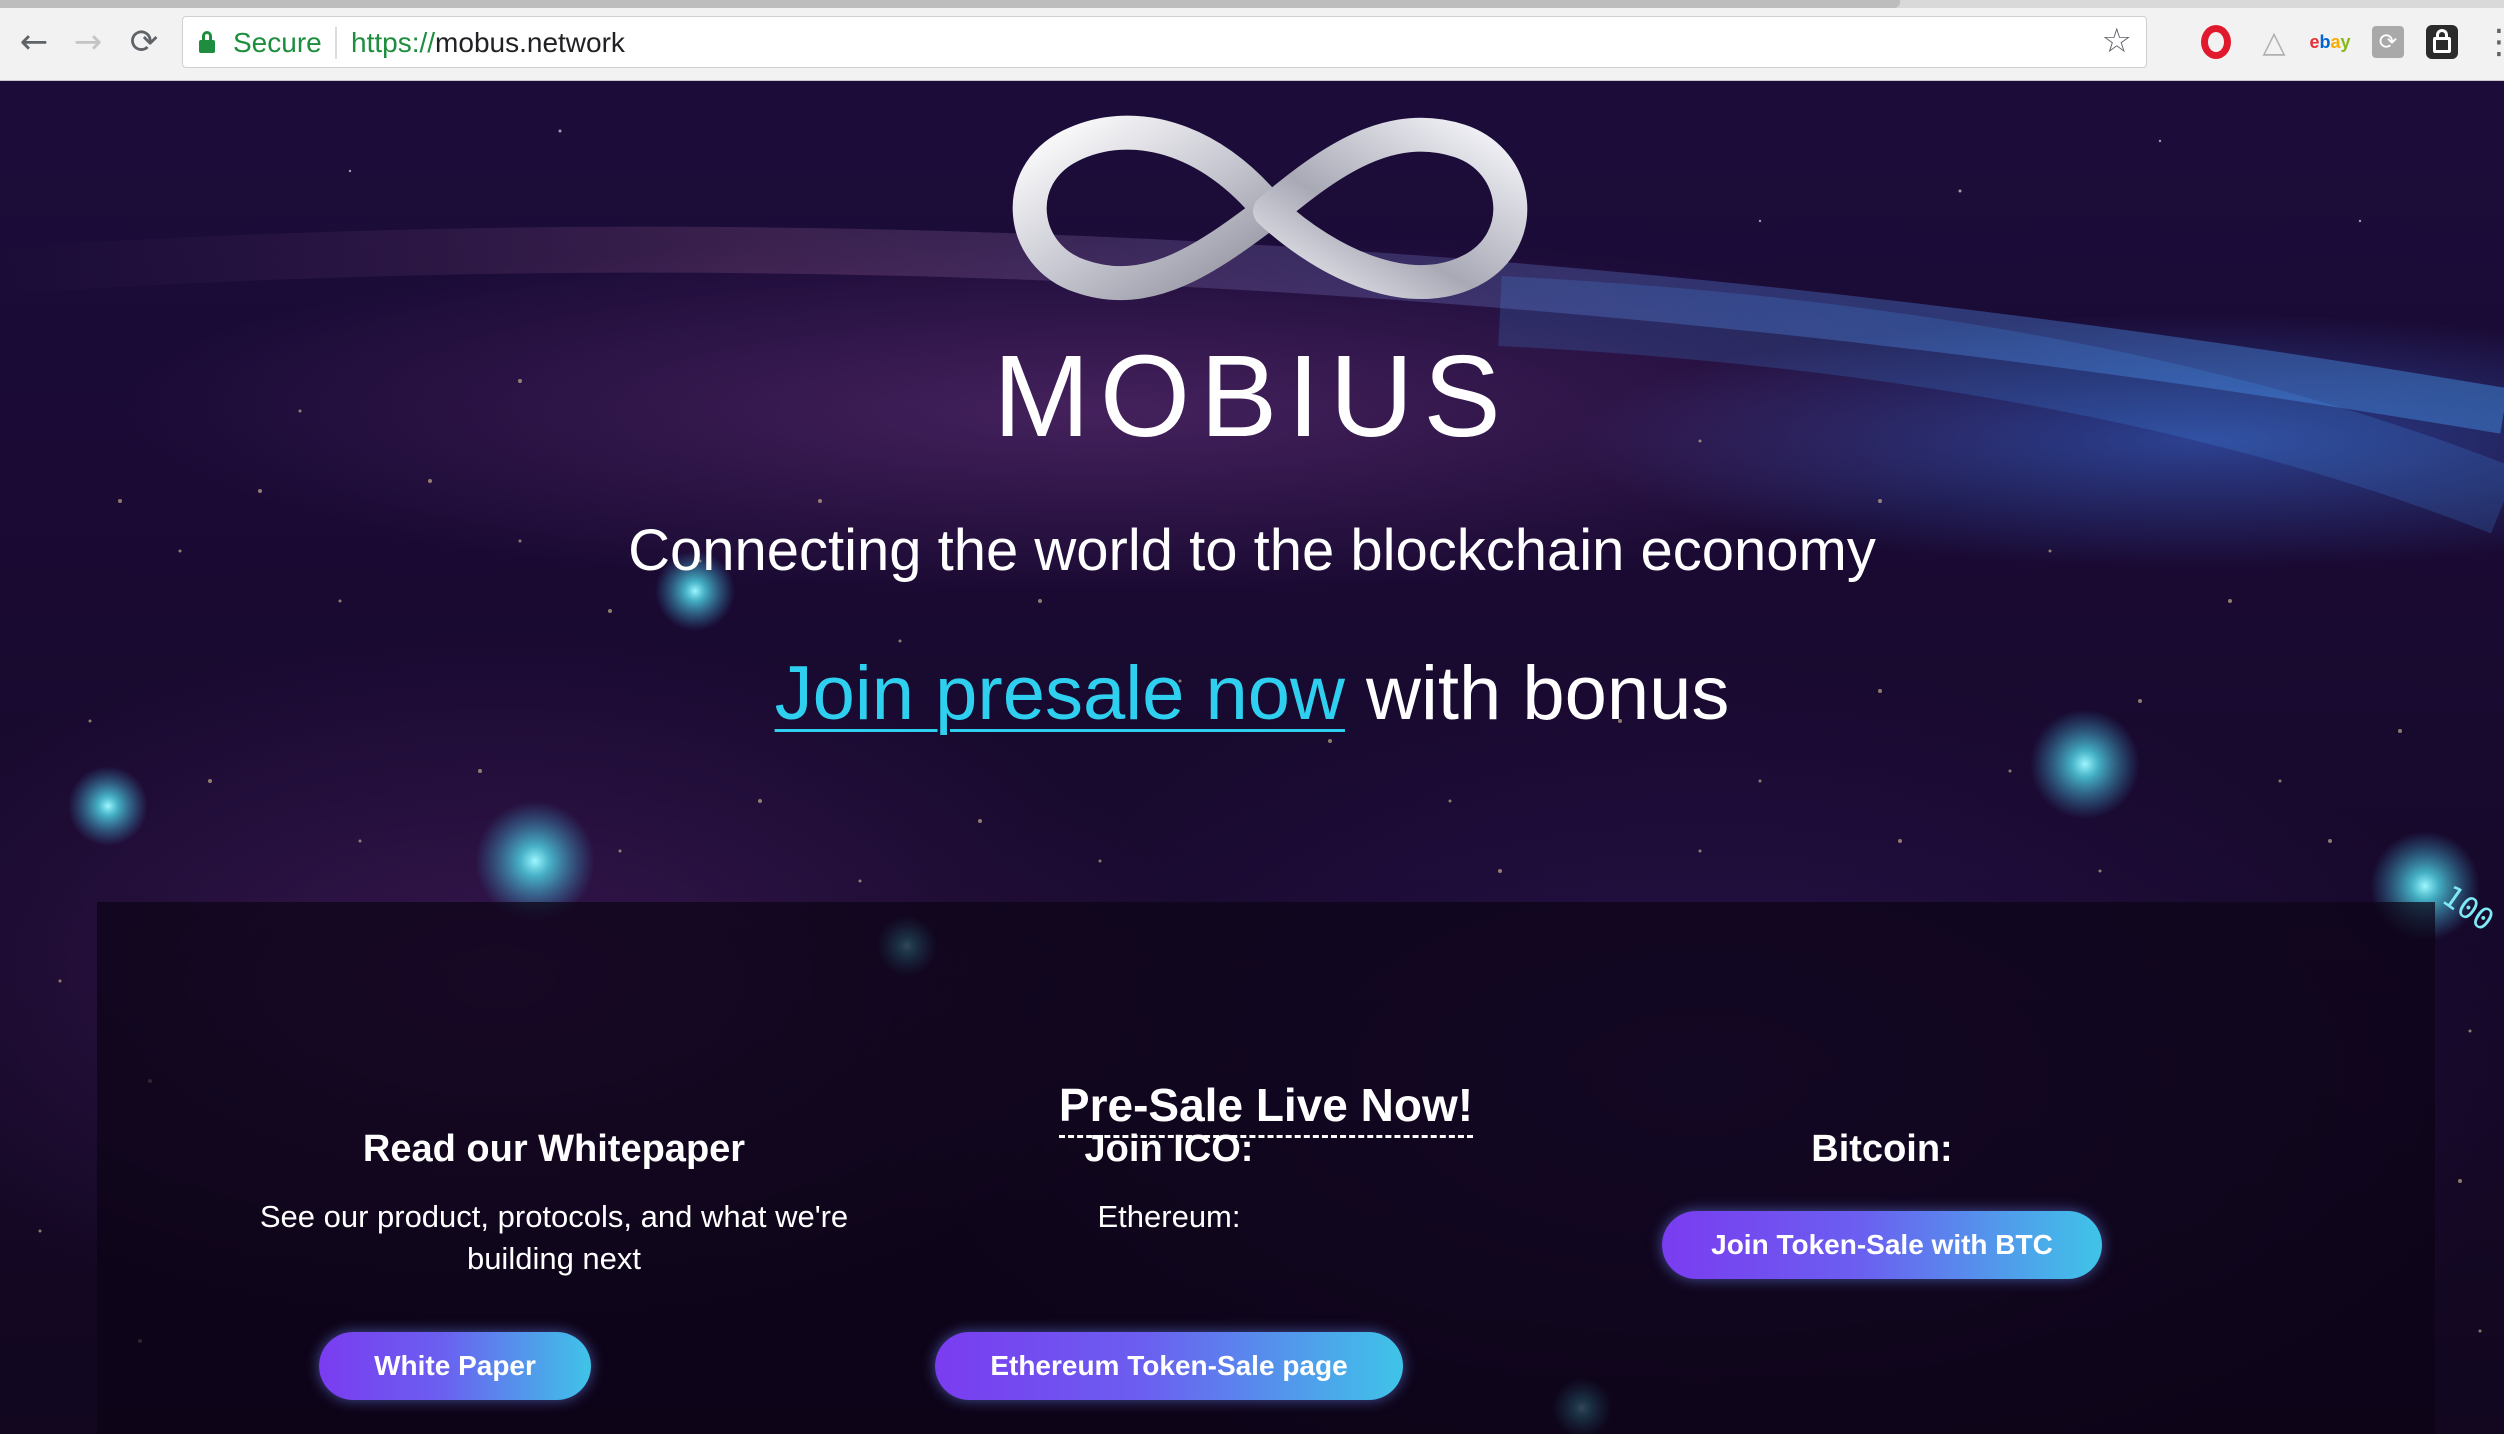 The image size is (2504, 1434). What do you see at coordinates (2274, 42) in the screenshot?
I see `ghostery-extension-icon: △` at bounding box center [2274, 42].